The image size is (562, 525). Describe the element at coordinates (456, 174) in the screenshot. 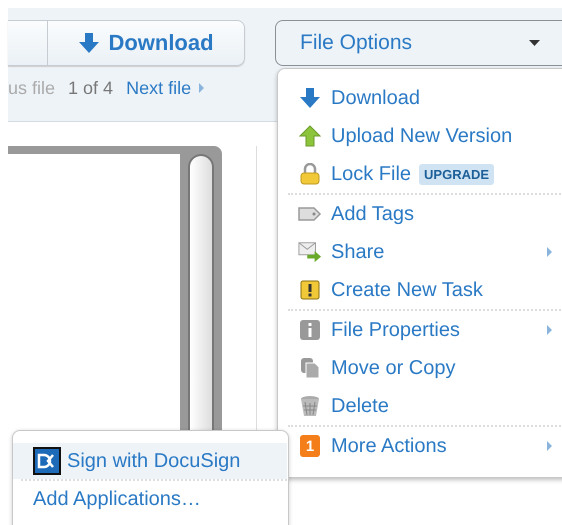

I see `upgrade-badge: UPGRADE` at that location.